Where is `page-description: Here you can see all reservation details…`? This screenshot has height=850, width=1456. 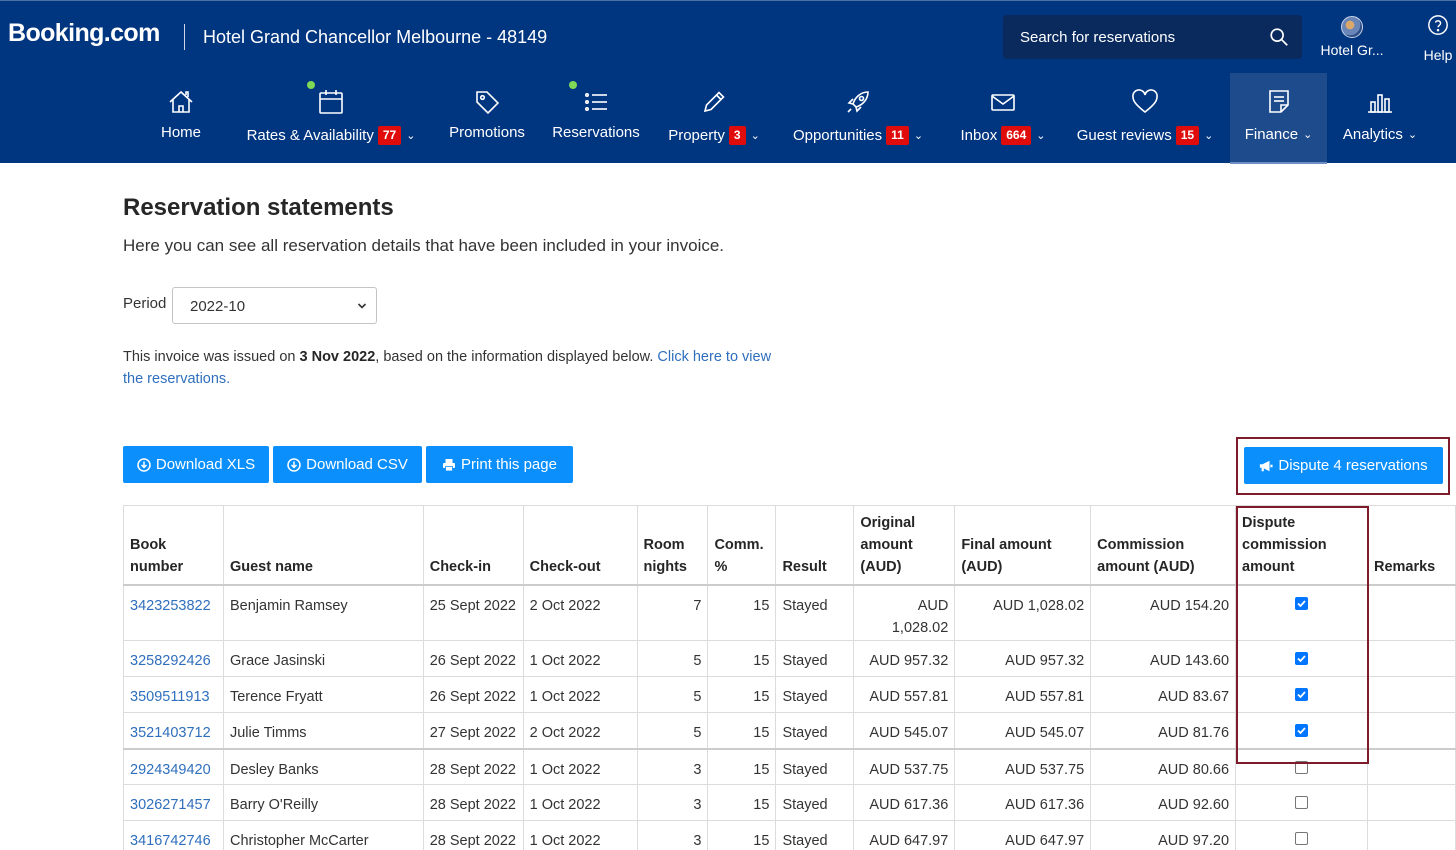 page-description: Here you can see all reservation details… is located at coordinates (424, 245).